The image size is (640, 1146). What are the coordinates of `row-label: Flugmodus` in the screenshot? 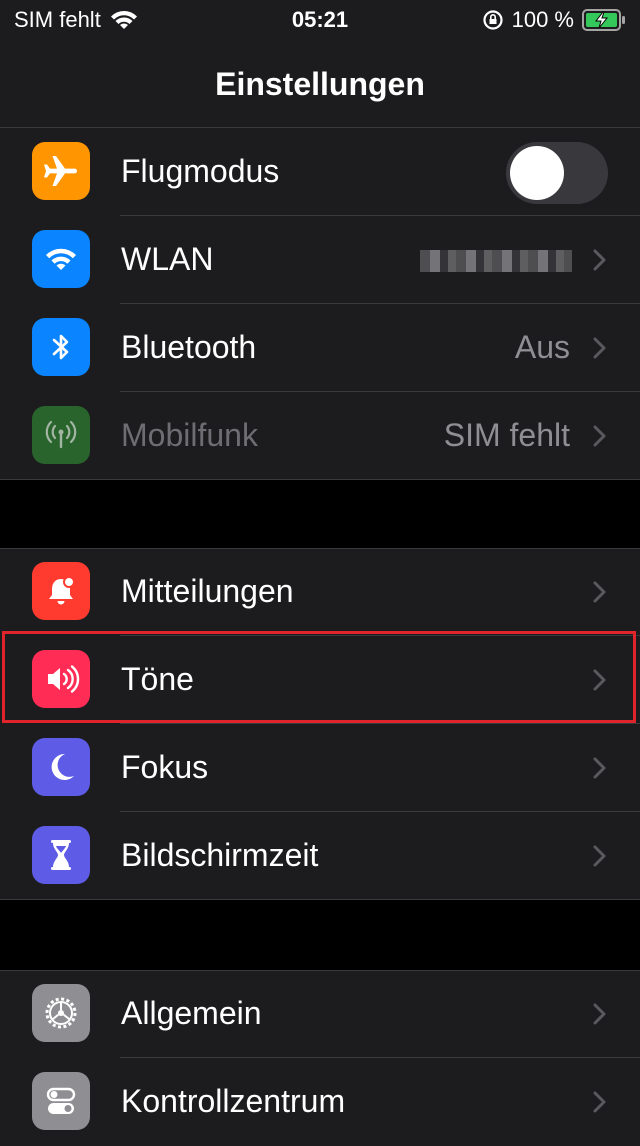 It's located at (200, 171).